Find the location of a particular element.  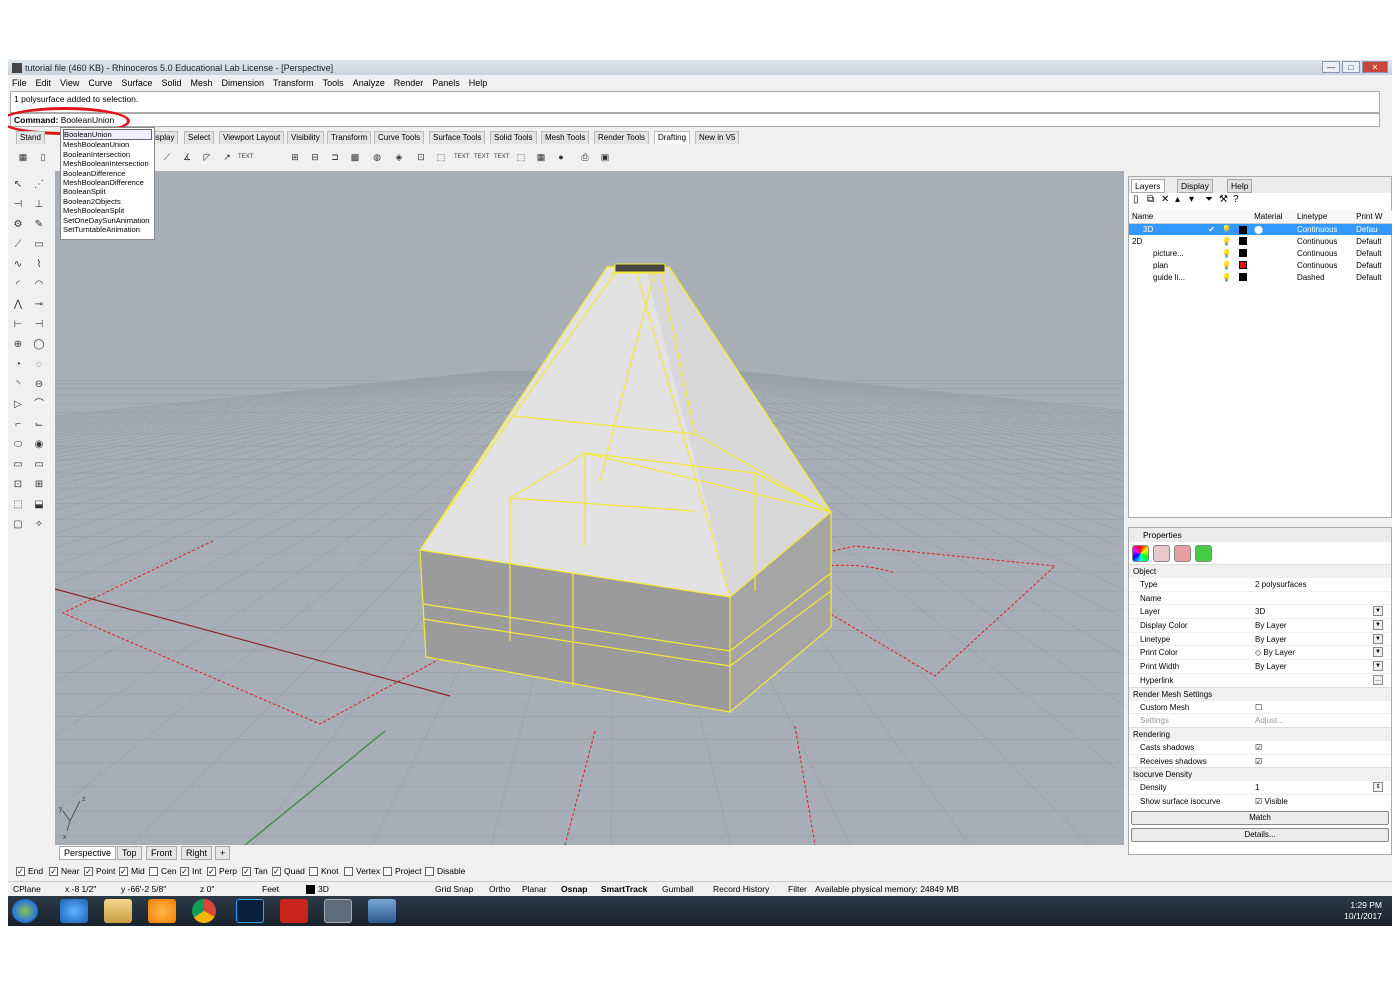

tab-front: Front is located at coordinates (162, 853).